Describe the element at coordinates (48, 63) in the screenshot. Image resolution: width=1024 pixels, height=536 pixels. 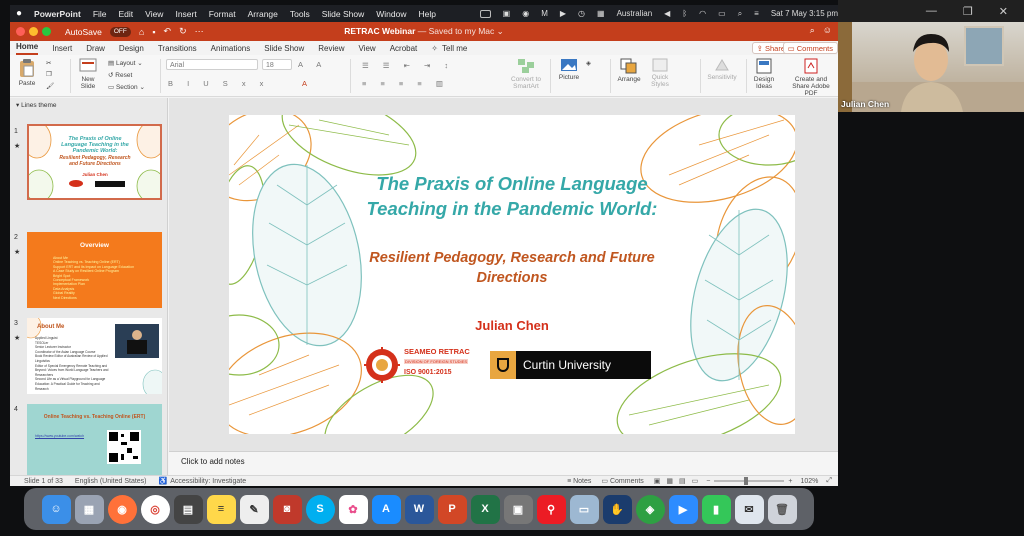
I see `cut-icon: ✂` at that location.